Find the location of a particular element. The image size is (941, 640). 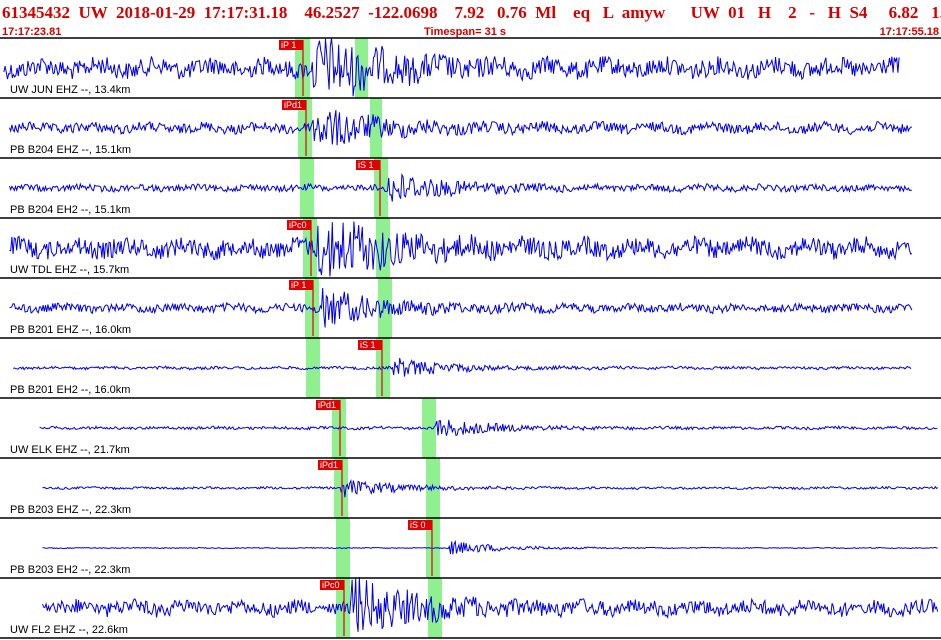

station-label: PB B201 EH2 --, 16.0km is located at coordinates (70, 390).